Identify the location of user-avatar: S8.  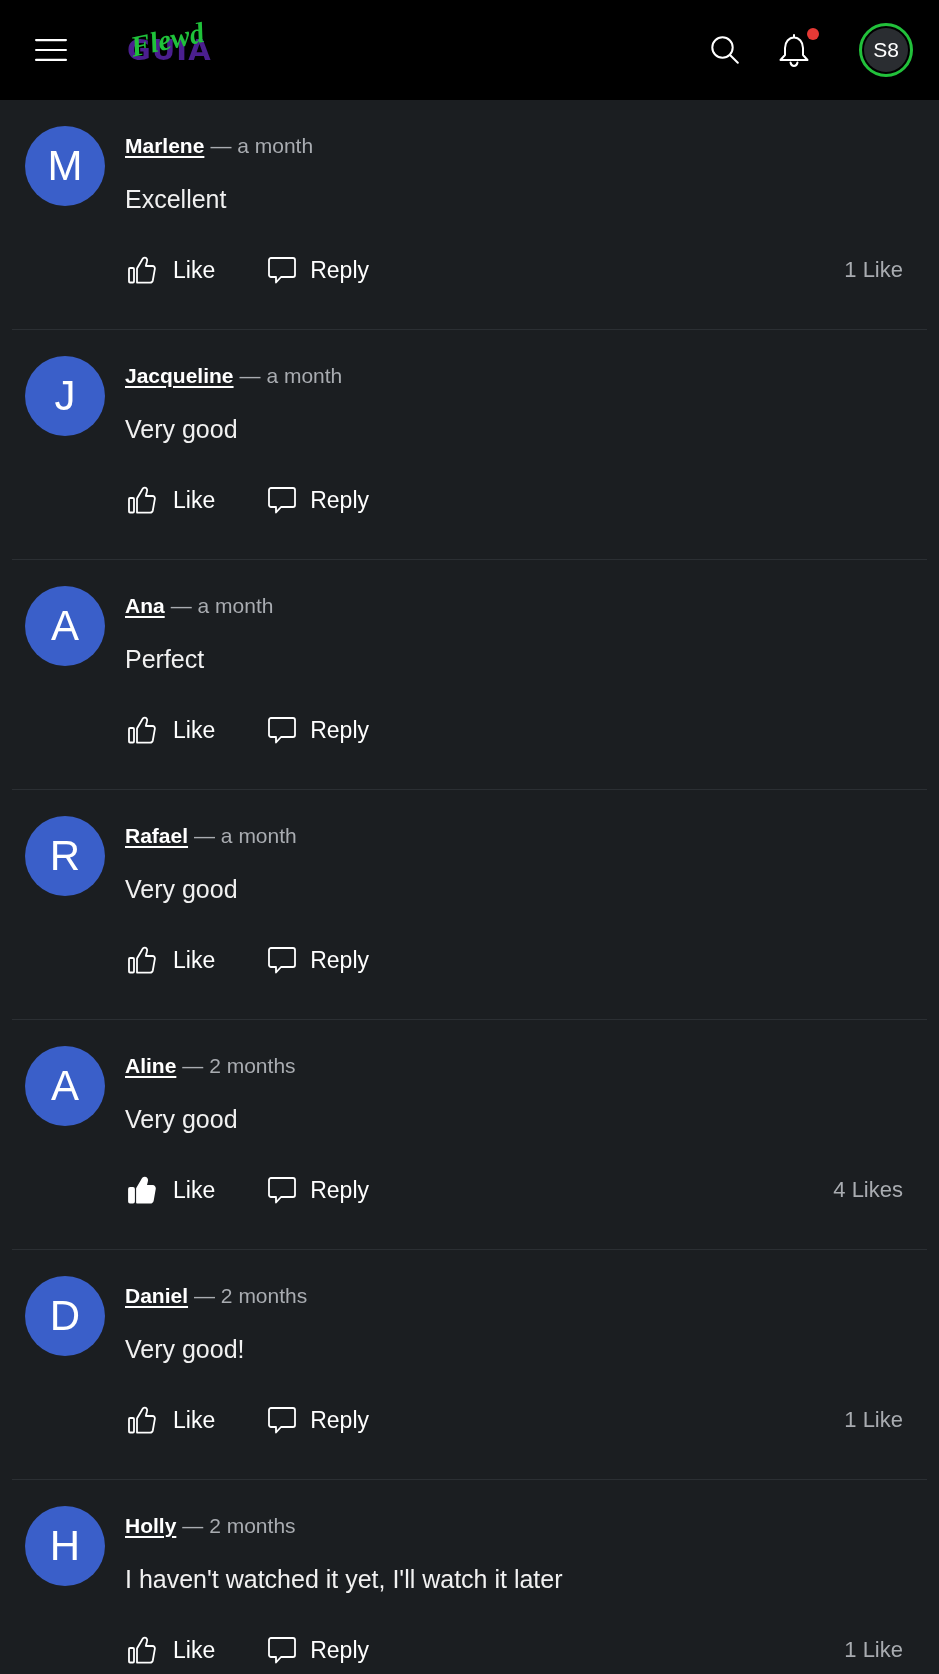
(886, 50).